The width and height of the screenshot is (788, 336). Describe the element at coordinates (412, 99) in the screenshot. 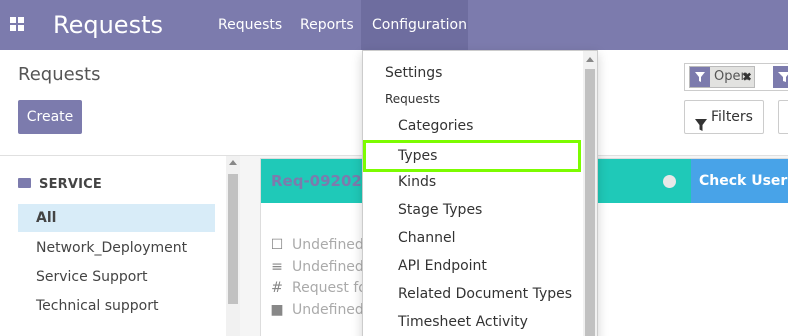

I see `menu-section-requests: Requests` at that location.